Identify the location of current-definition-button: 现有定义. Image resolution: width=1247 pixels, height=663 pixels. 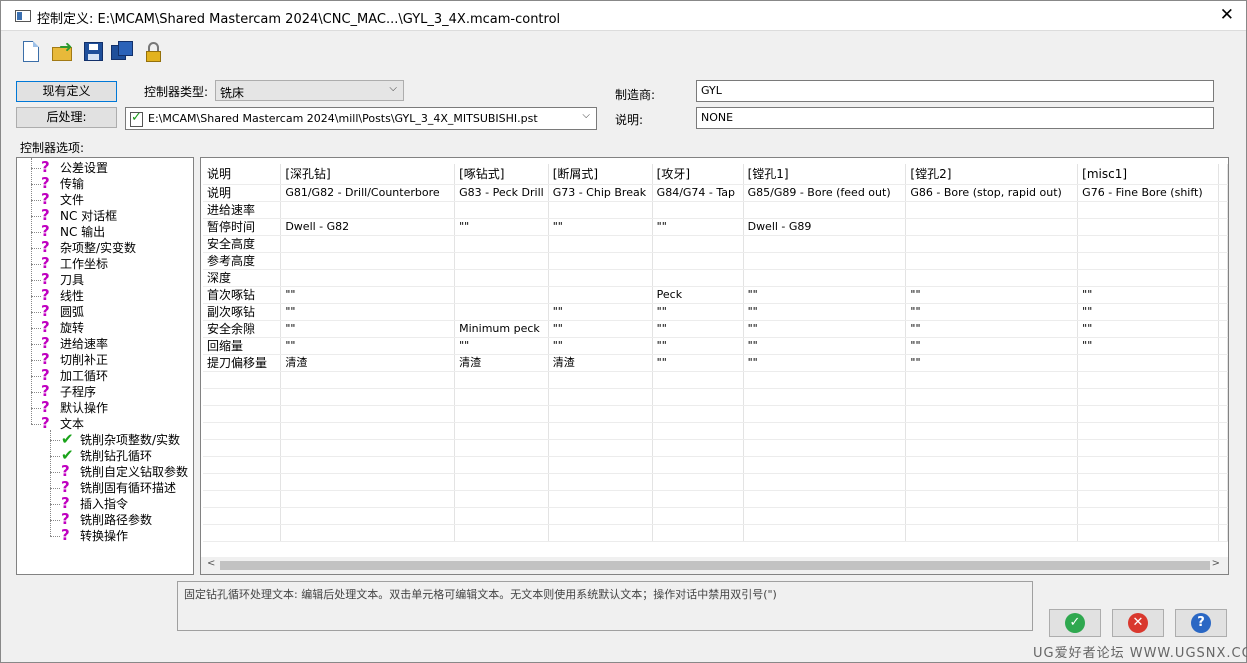
(66, 91).